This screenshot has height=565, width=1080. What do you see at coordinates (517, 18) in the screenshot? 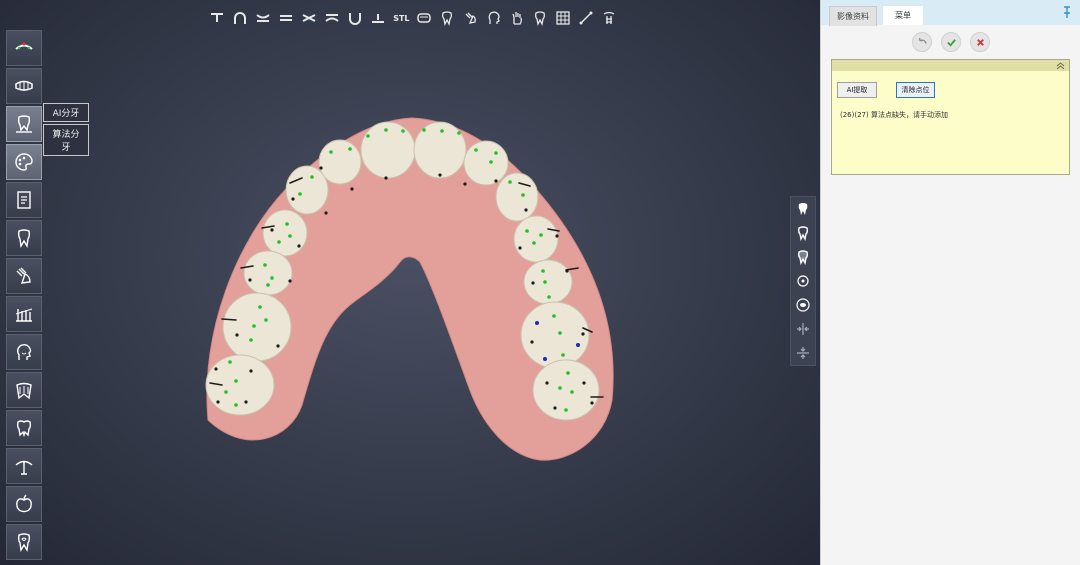
I see `hand-icon` at bounding box center [517, 18].